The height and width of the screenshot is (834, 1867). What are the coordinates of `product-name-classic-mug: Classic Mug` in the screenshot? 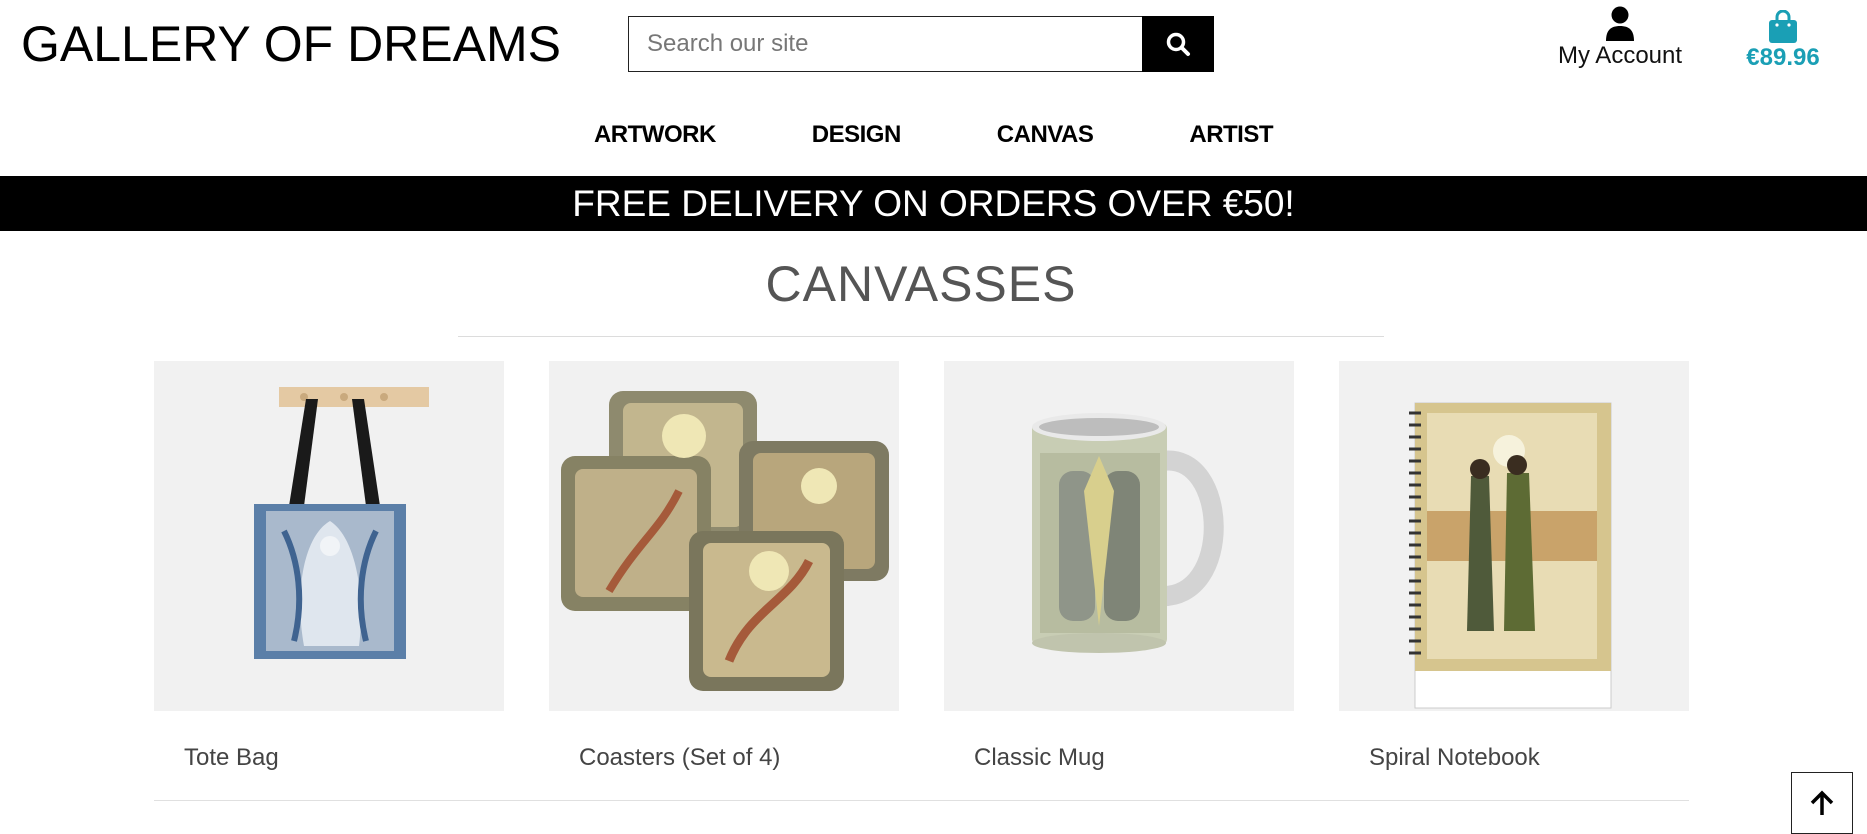 It's located at (1039, 758).